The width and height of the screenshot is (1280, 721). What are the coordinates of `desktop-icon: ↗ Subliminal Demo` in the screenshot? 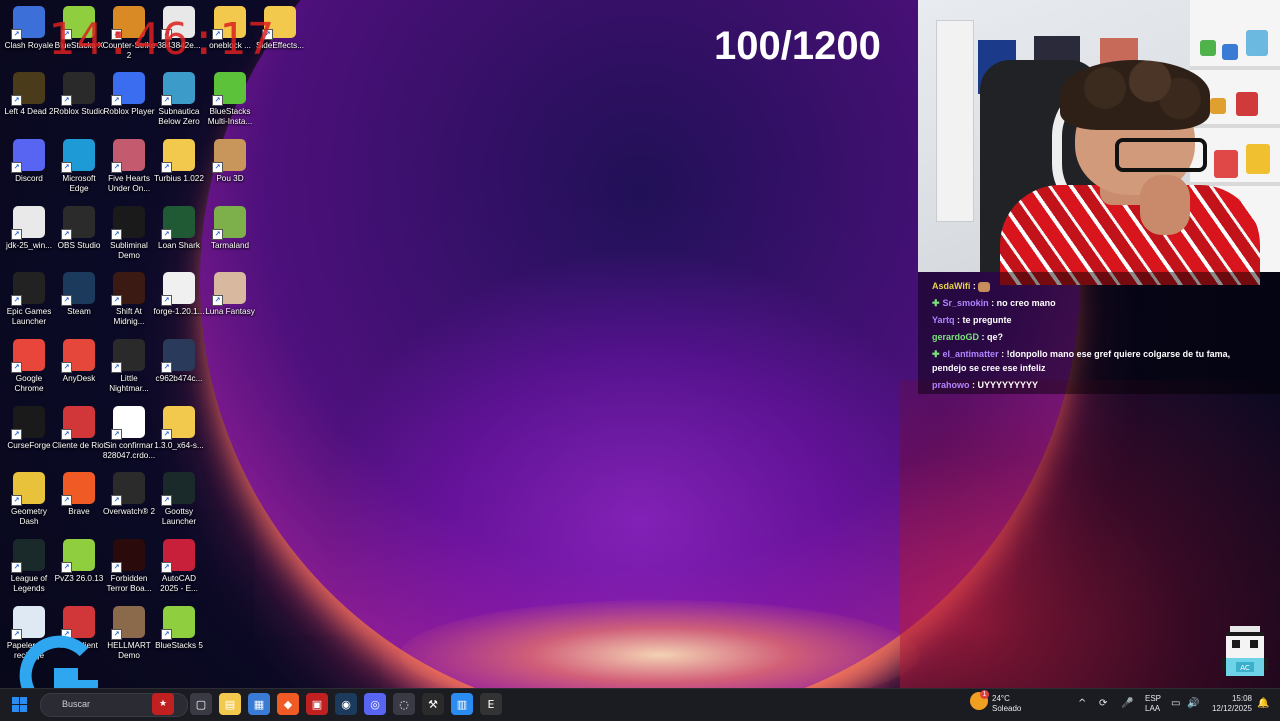 It's located at (129, 233).